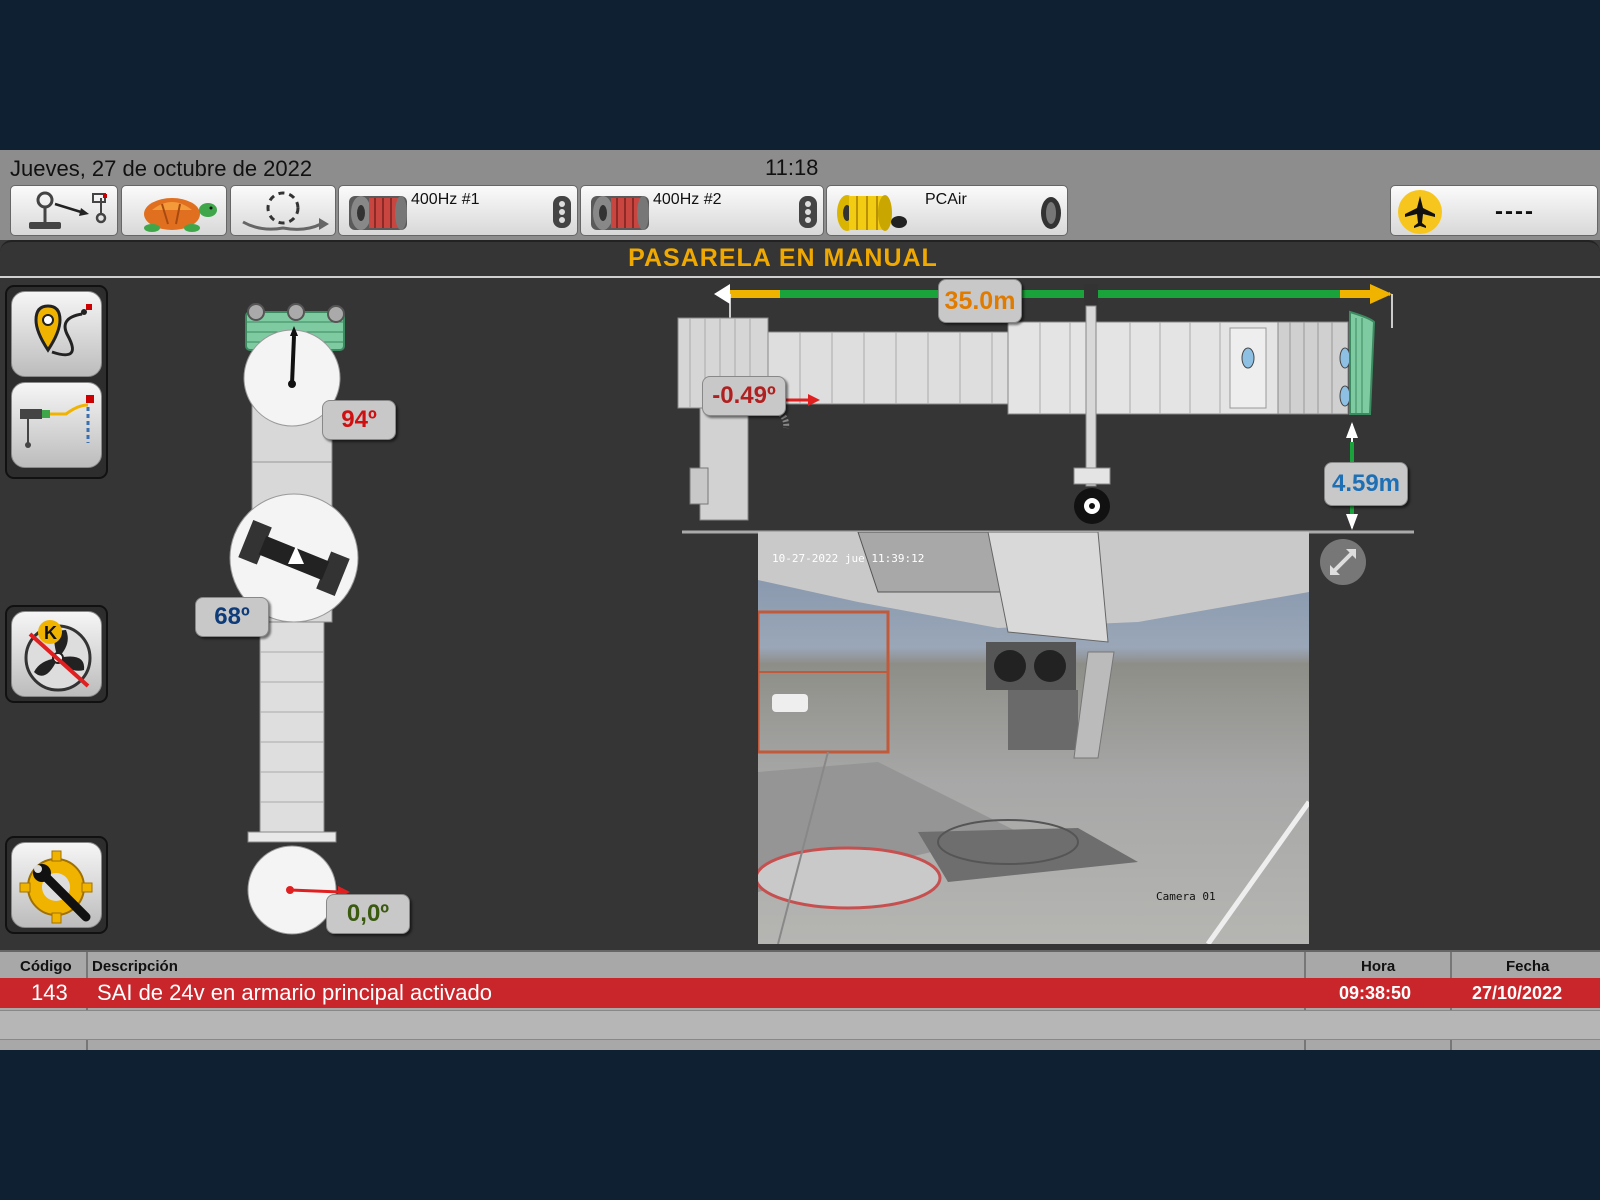 The height and width of the screenshot is (1200, 1600). Describe the element at coordinates (1527, 966) in the screenshot. I see `header-date: Fecha` at that location.